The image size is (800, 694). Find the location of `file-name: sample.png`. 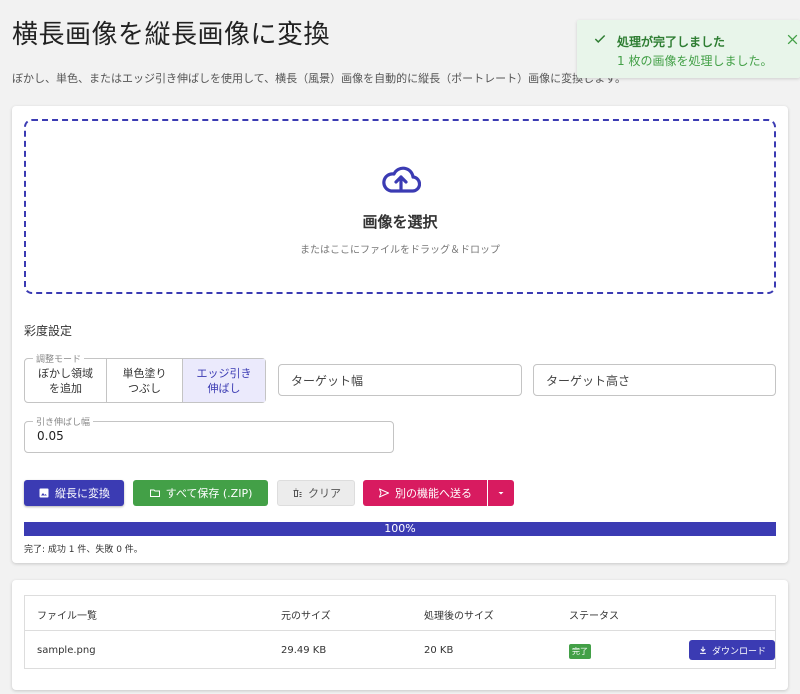

file-name: sample.png is located at coordinates (66, 650).